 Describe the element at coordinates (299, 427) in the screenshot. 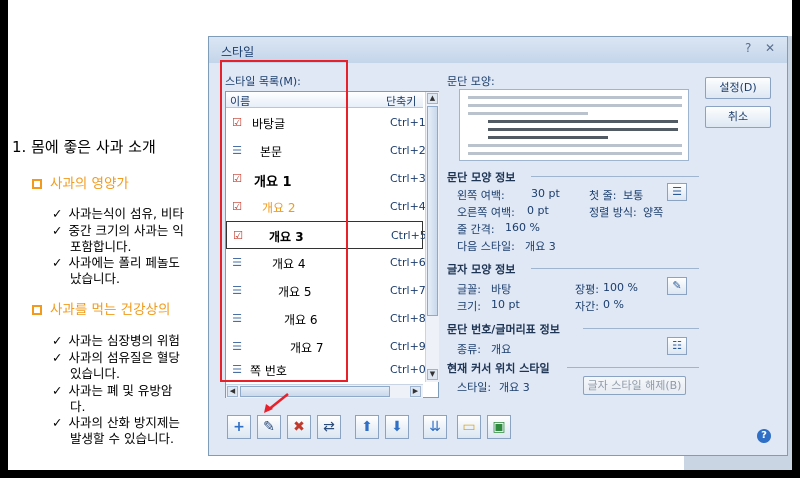

I see `delete-style-icon: ✖` at that location.